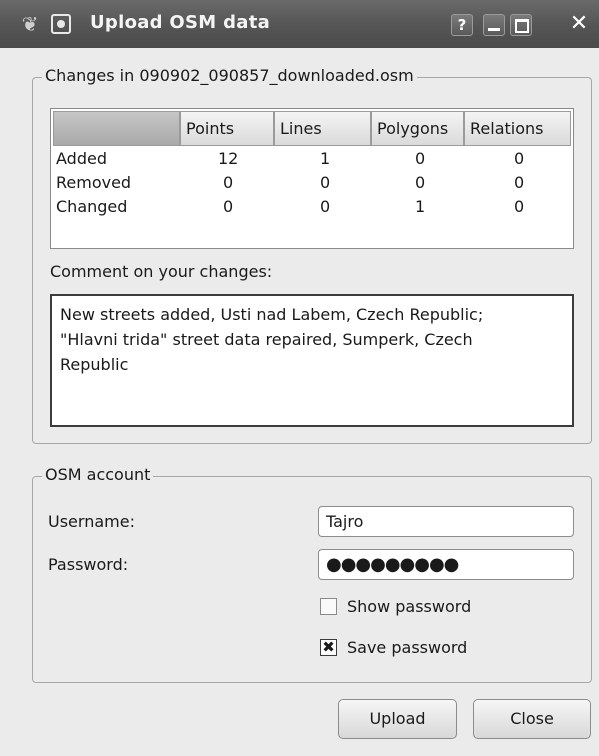 The height and width of the screenshot is (756, 599). I want to click on show-password-checkbox, so click(328, 606).